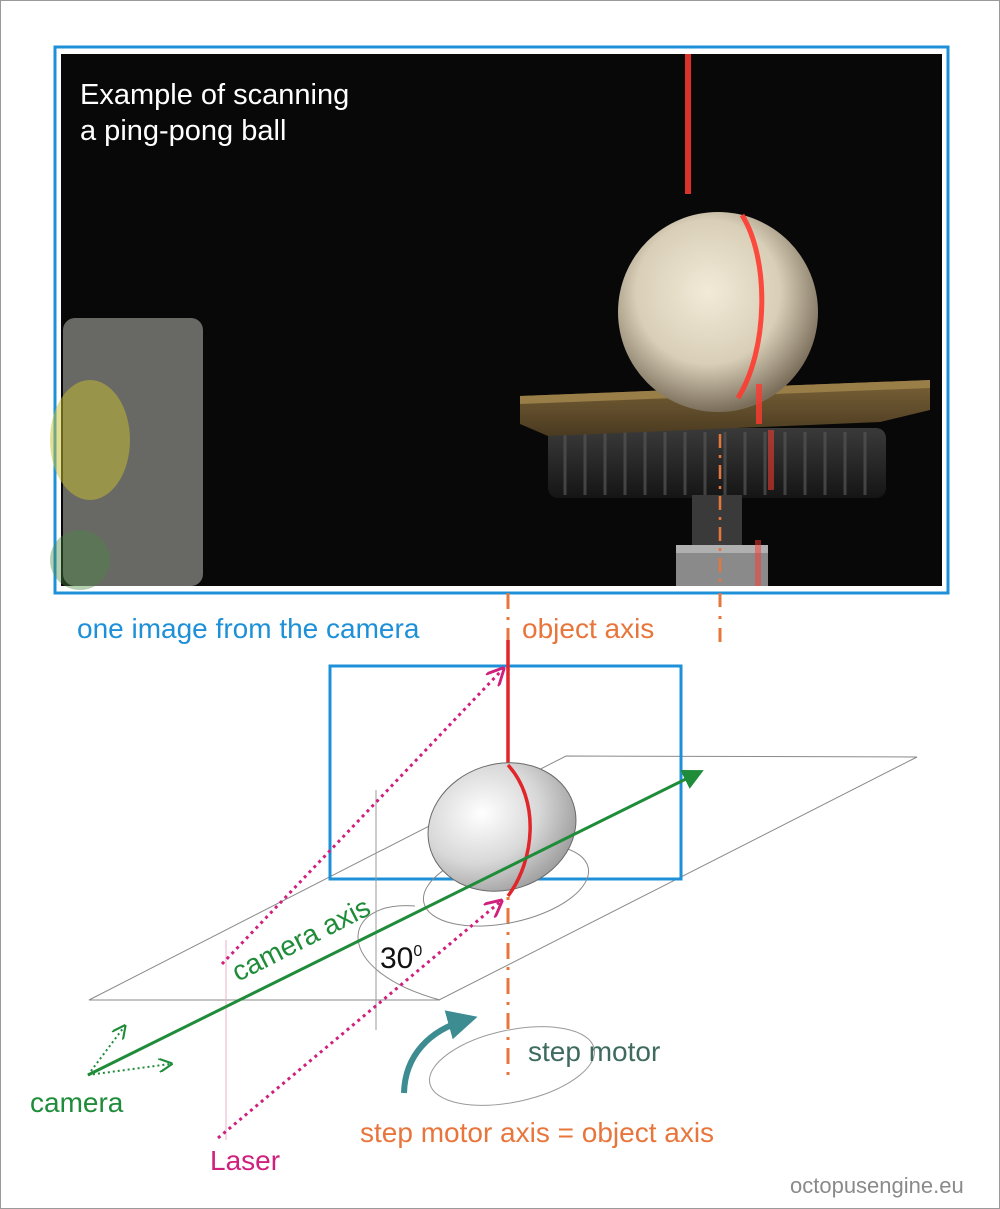 This screenshot has width=1000, height=1209. What do you see at coordinates (77, 1102) in the screenshot?
I see `camera-label: camera` at bounding box center [77, 1102].